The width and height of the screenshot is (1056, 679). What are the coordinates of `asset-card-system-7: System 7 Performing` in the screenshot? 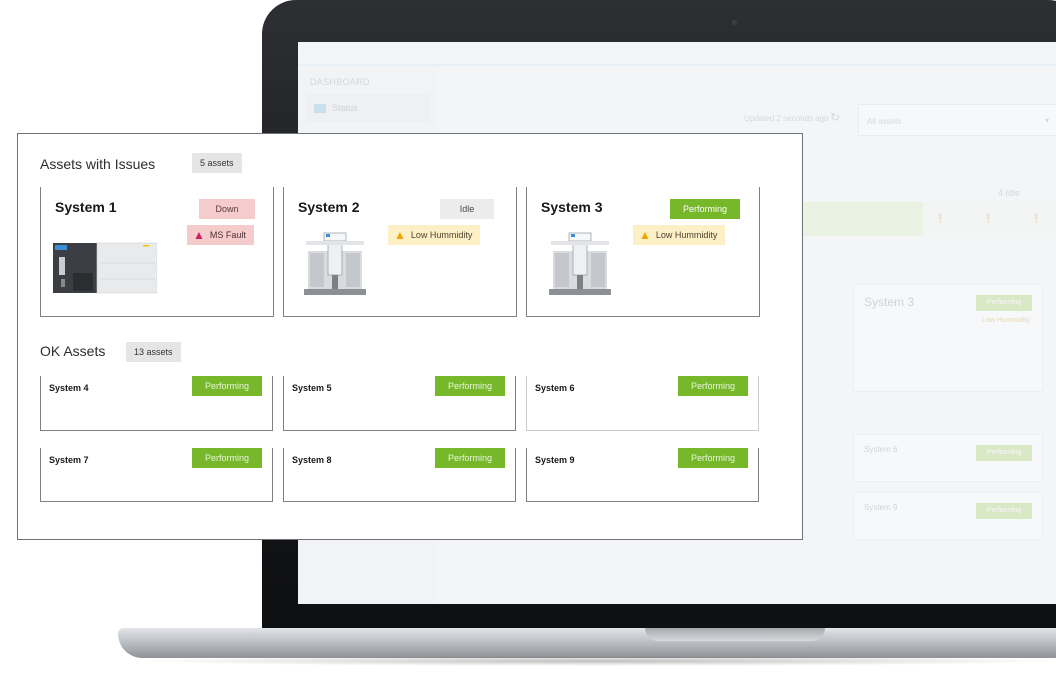 It's located at (156, 475).